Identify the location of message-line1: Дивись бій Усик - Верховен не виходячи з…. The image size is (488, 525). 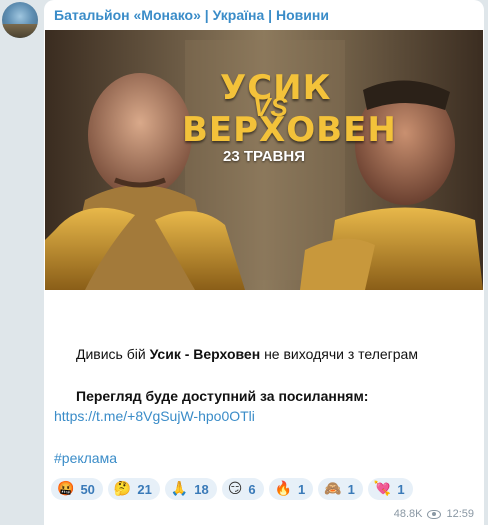
(247, 354).